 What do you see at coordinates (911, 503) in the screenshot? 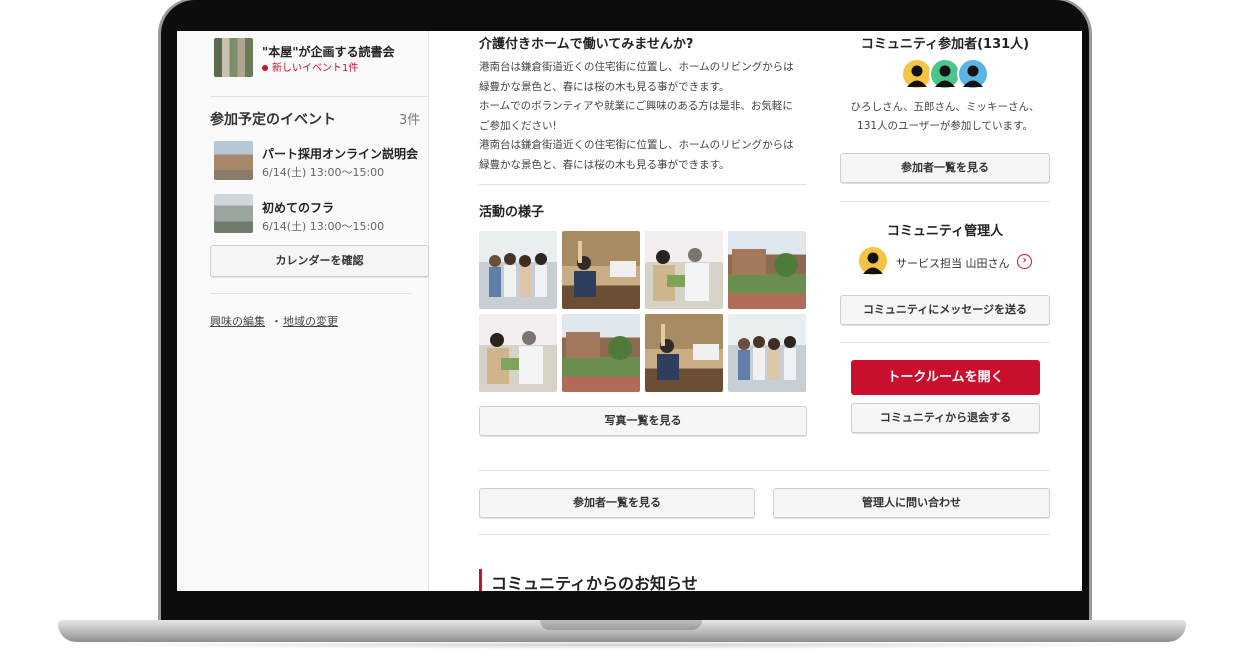
I see `contact-admin-button: 管理人に問い合わせ` at bounding box center [911, 503].